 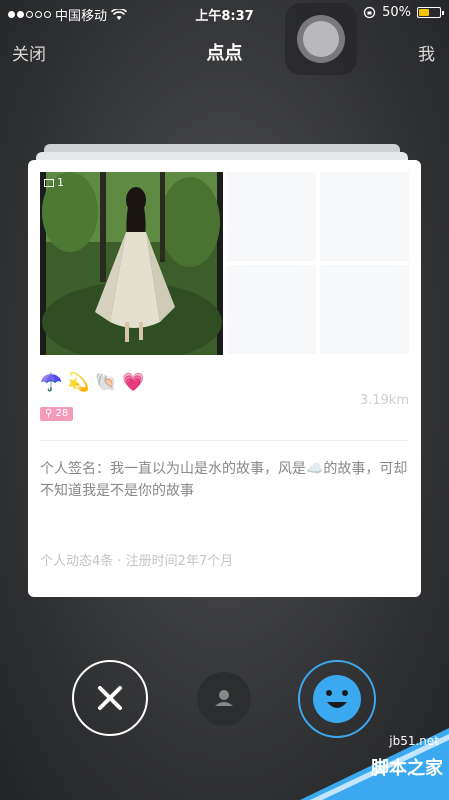 I want to click on rotation-lock-icon, so click(x=369, y=12).